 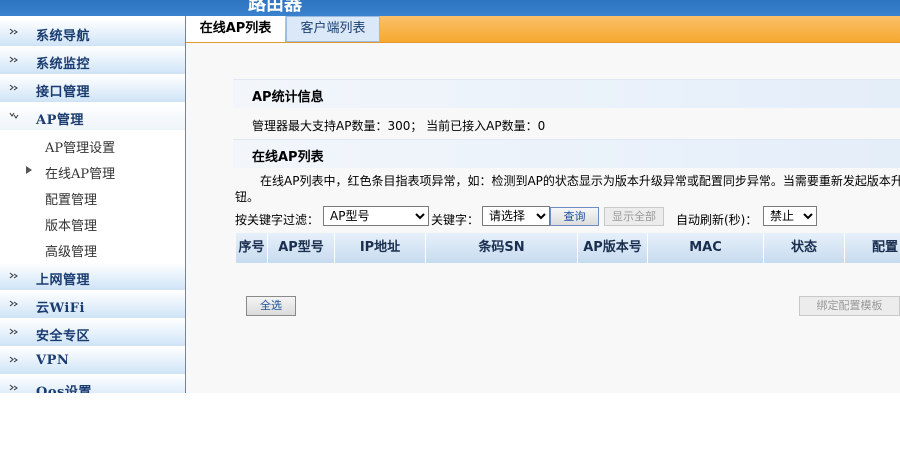 I want to click on sidebar-subitem-ap-settings: AP管理设置, so click(x=92, y=144).